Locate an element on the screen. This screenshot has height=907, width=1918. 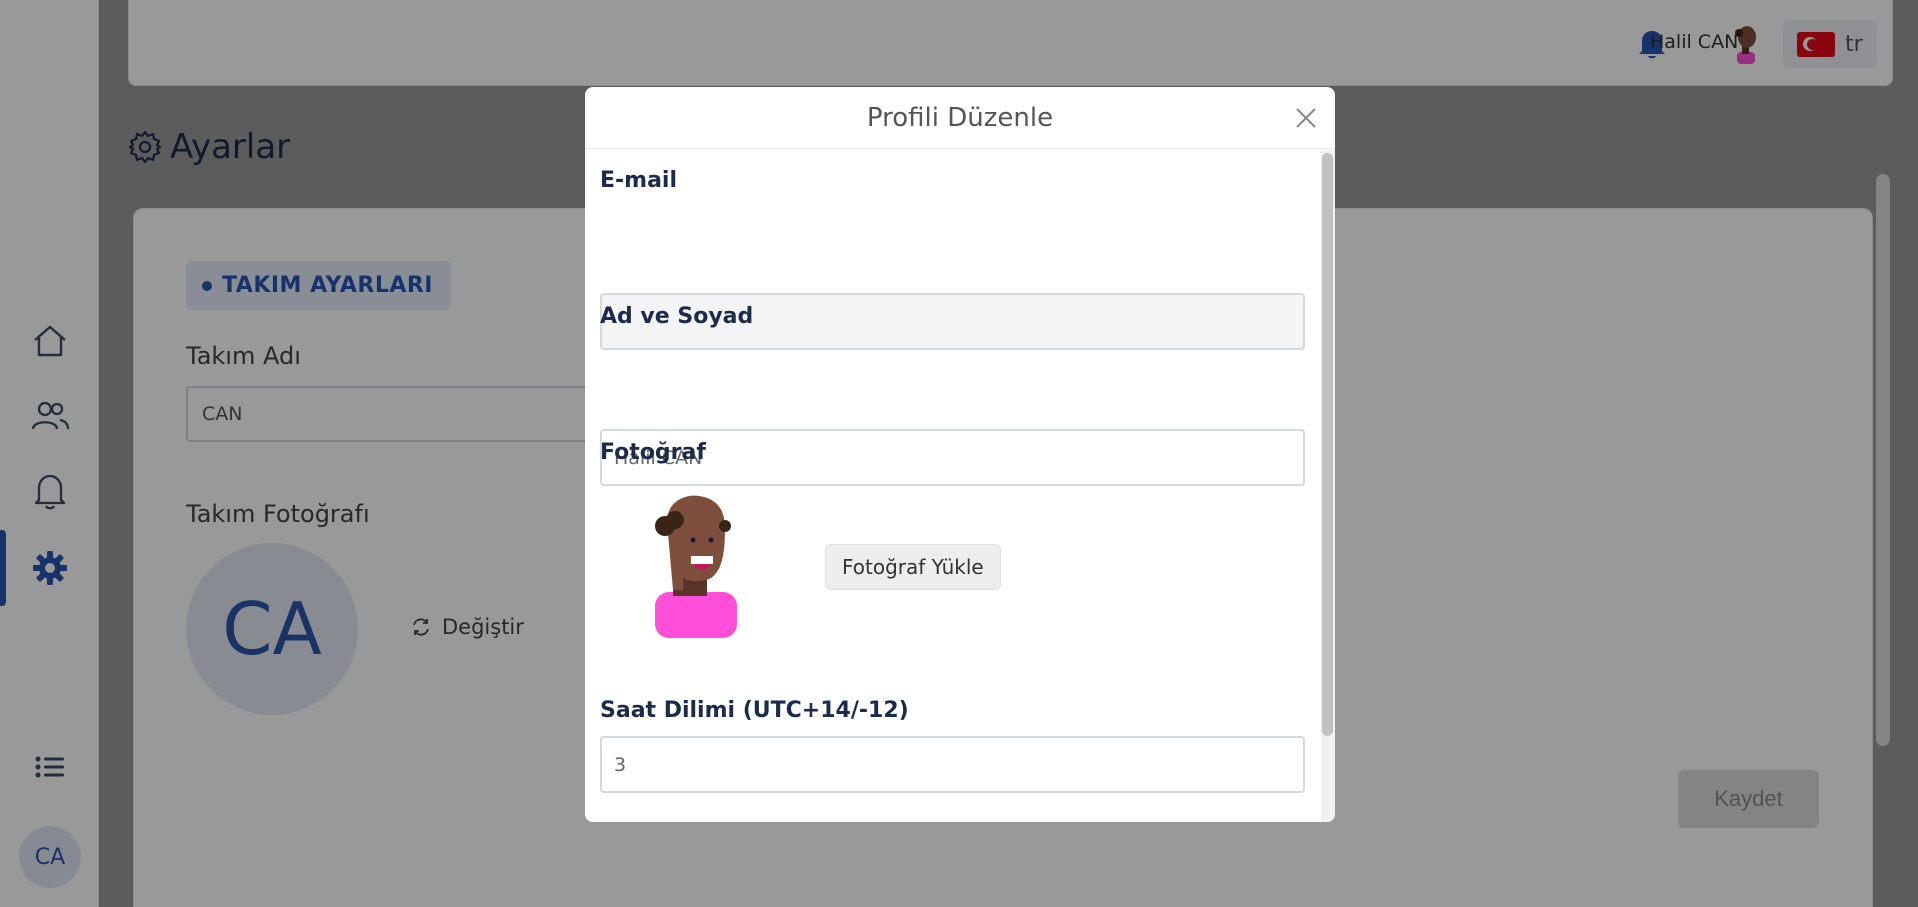
modal-scrollbar-thumb is located at coordinates (1327, 444).